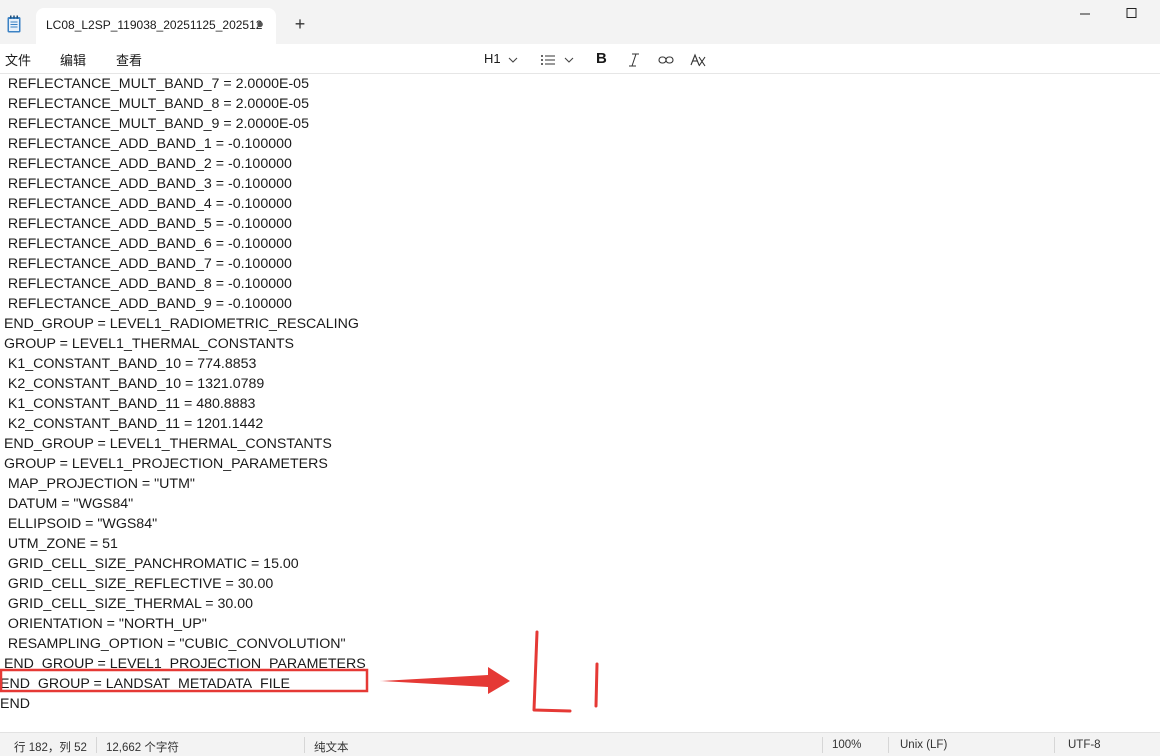 The height and width of the screenshot is (756, 1160). I want to click on text-line: END_GROUP = LEVEL1_PROJECTION_PARAMETERS, so click(183, 664).